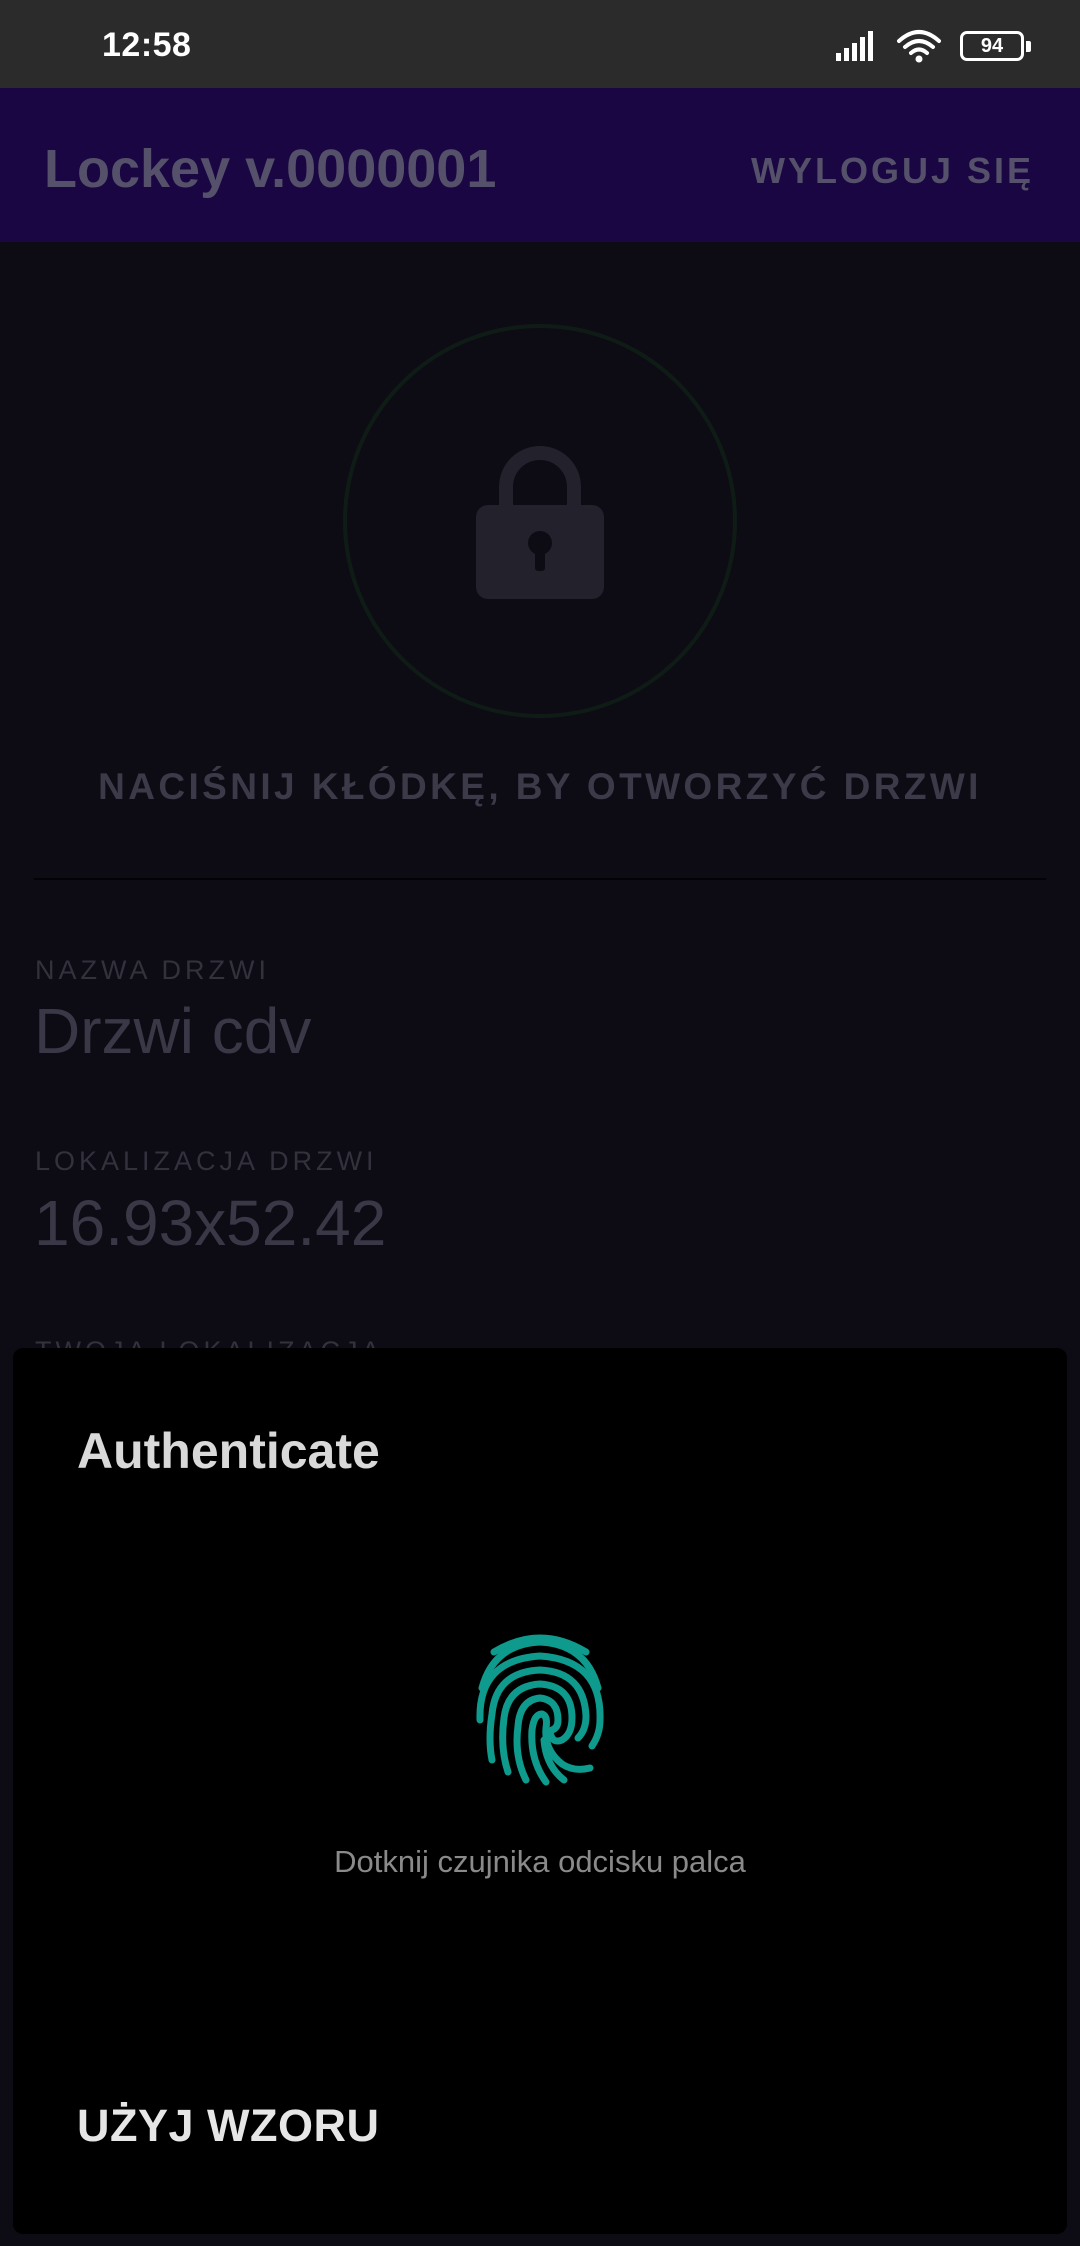 This screenshot has height=2246, width=1080. What do you see at coordinates (228, 2126) in the screenshot?
I see `use-pattern-button: UŻYJ WZORU` at bounding box center [228, 2126].